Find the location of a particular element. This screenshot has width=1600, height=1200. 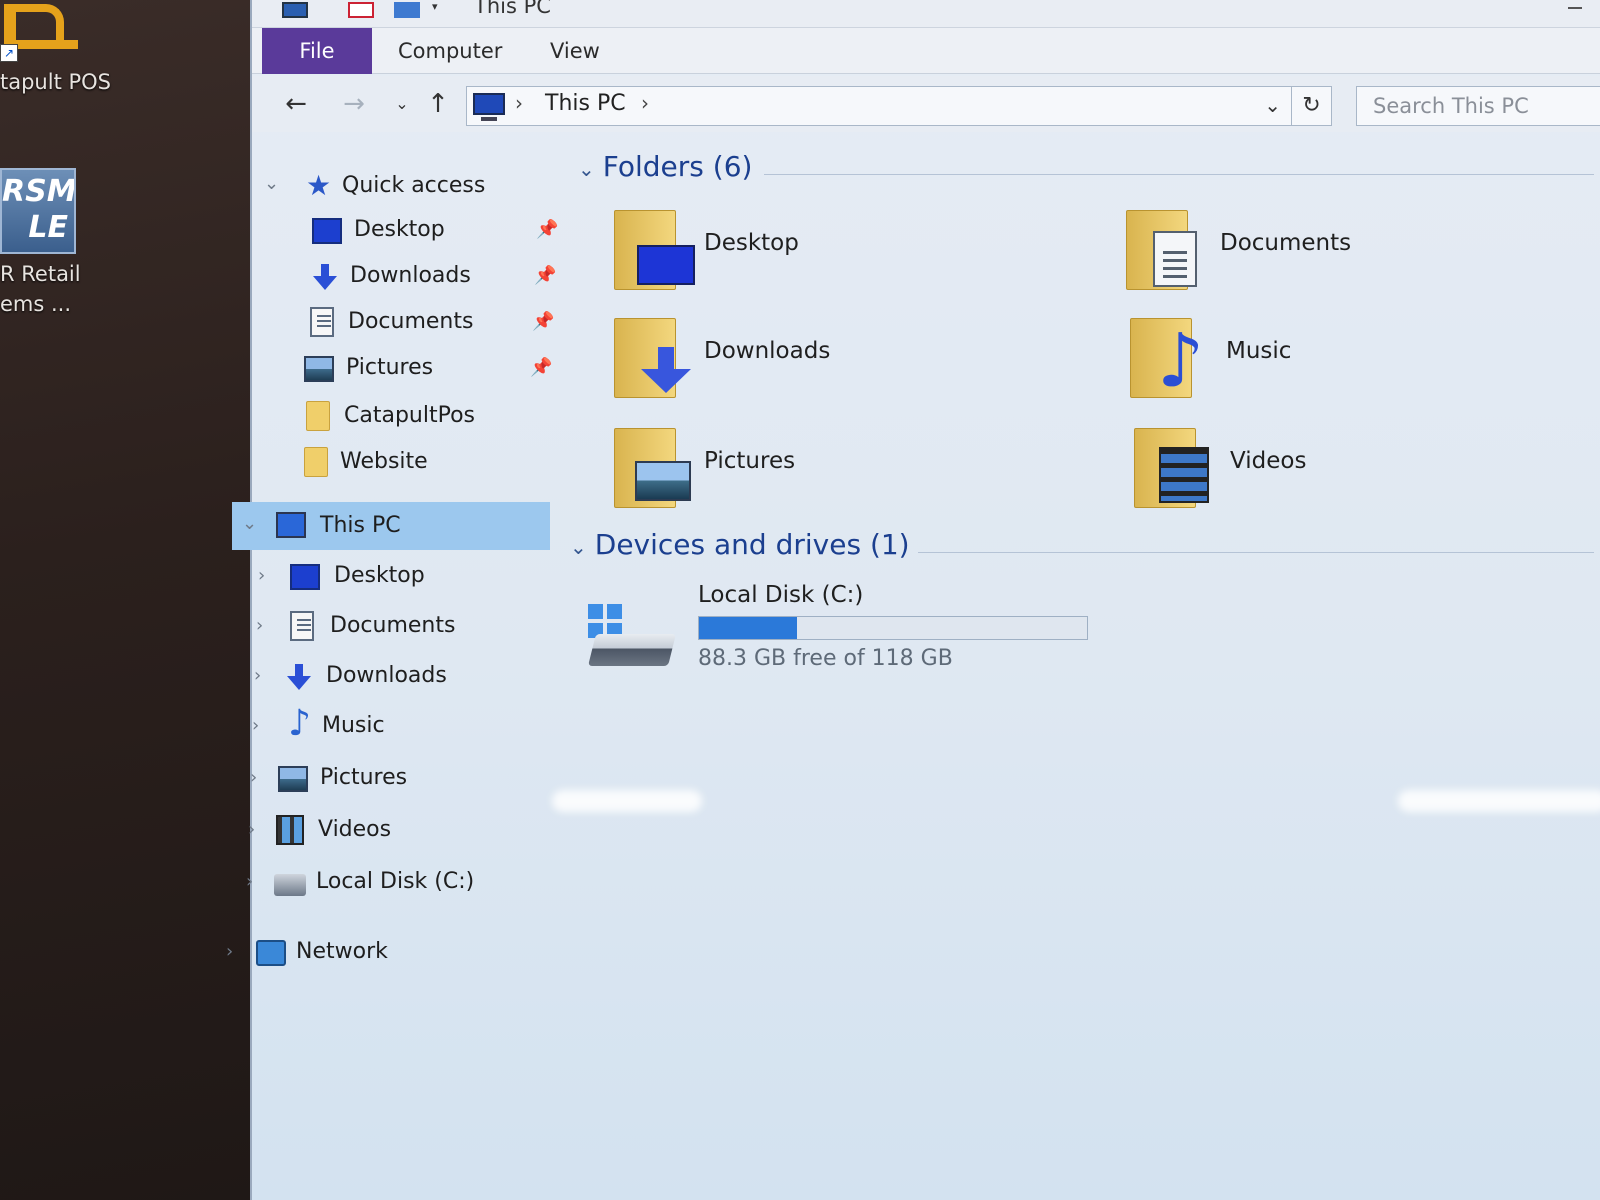

folder-tile-documents: Documents is located at coordinates (1356, 258).